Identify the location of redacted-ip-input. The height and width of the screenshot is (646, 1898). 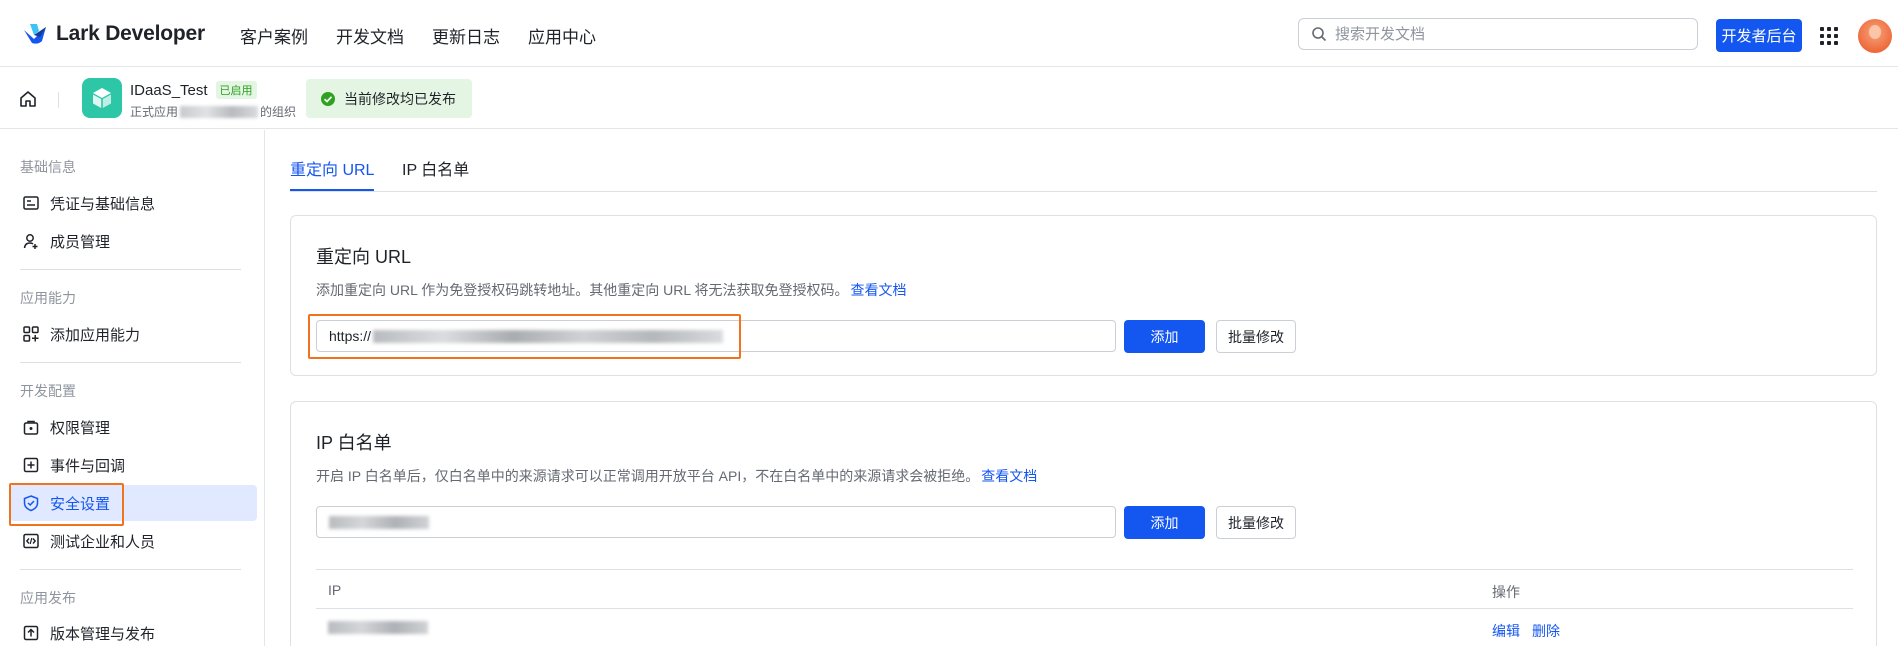
(379, 522).